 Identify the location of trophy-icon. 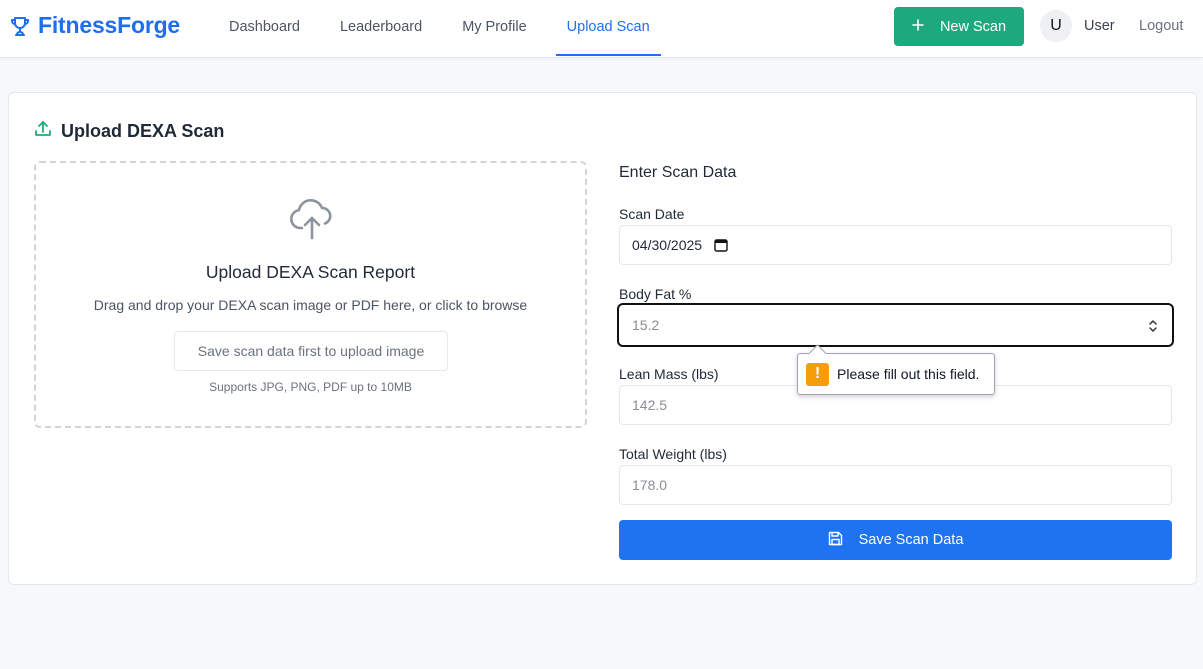
(20, 26).